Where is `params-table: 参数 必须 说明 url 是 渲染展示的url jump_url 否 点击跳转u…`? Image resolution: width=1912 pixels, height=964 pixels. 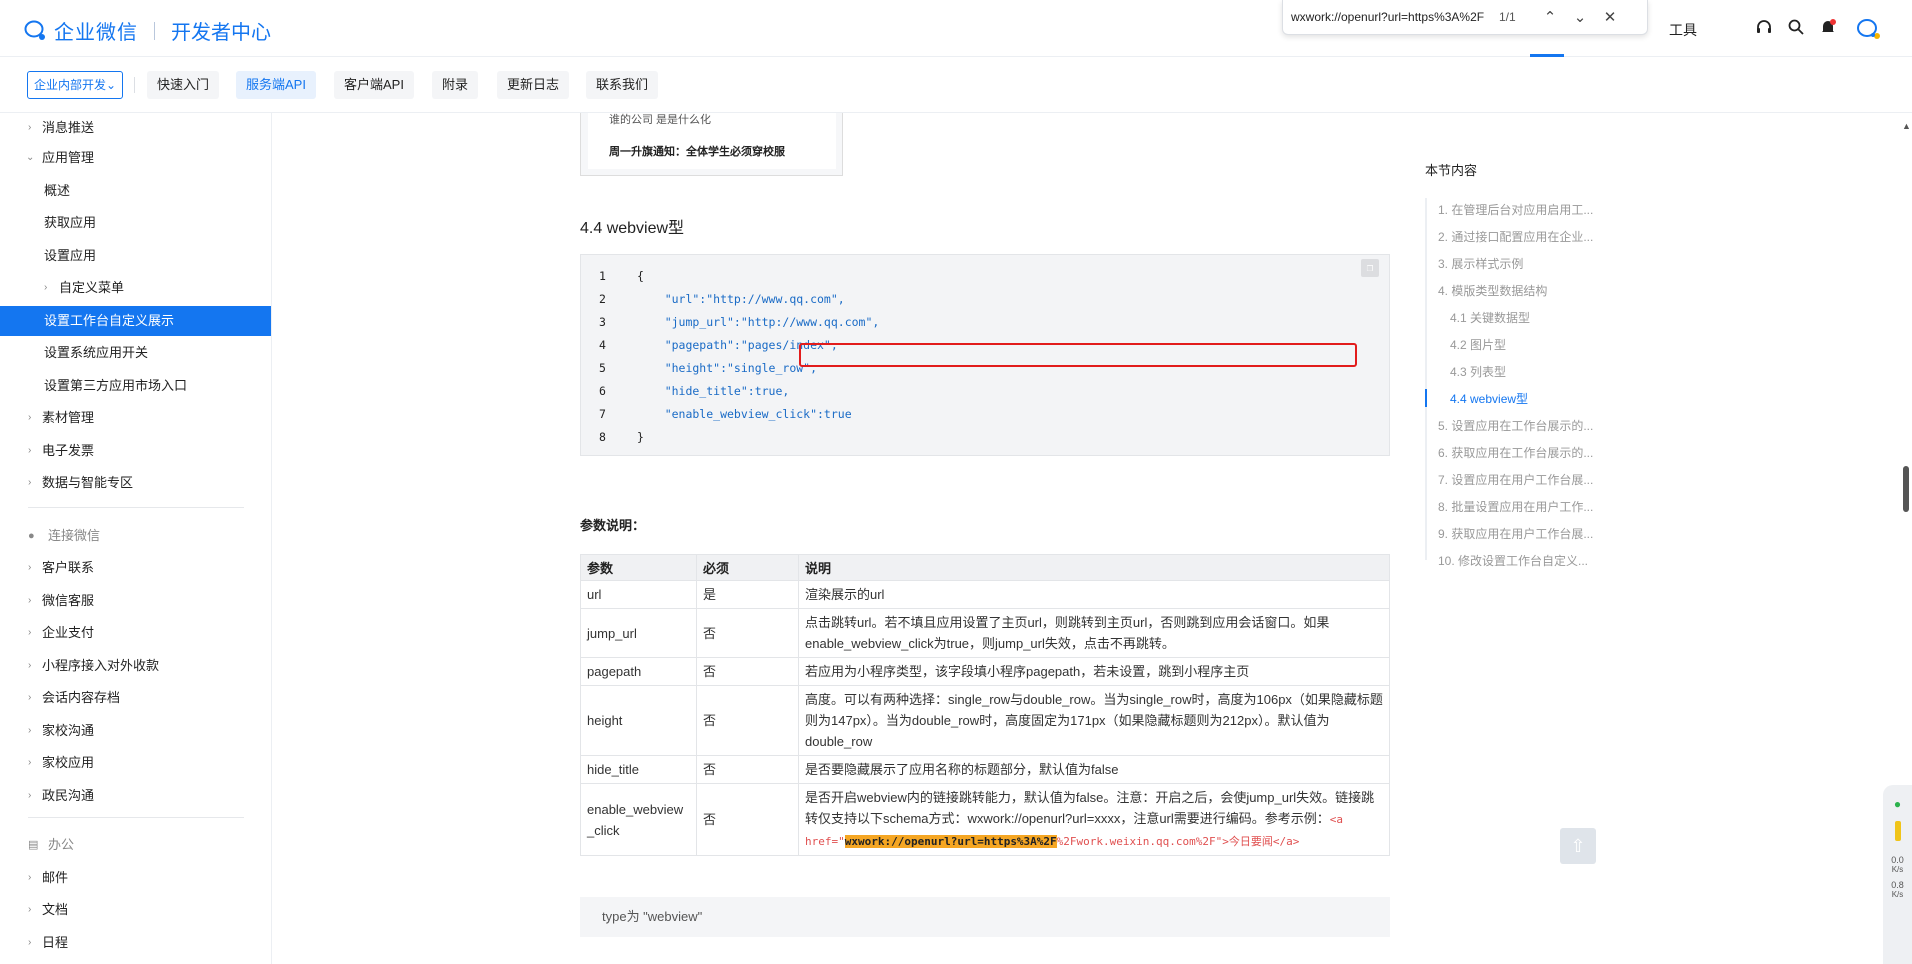 params-table: 参数 必须 说明 url 是 渲染展示的url jump_url 否 点击跳转u… is located at coordinates (985, 705).